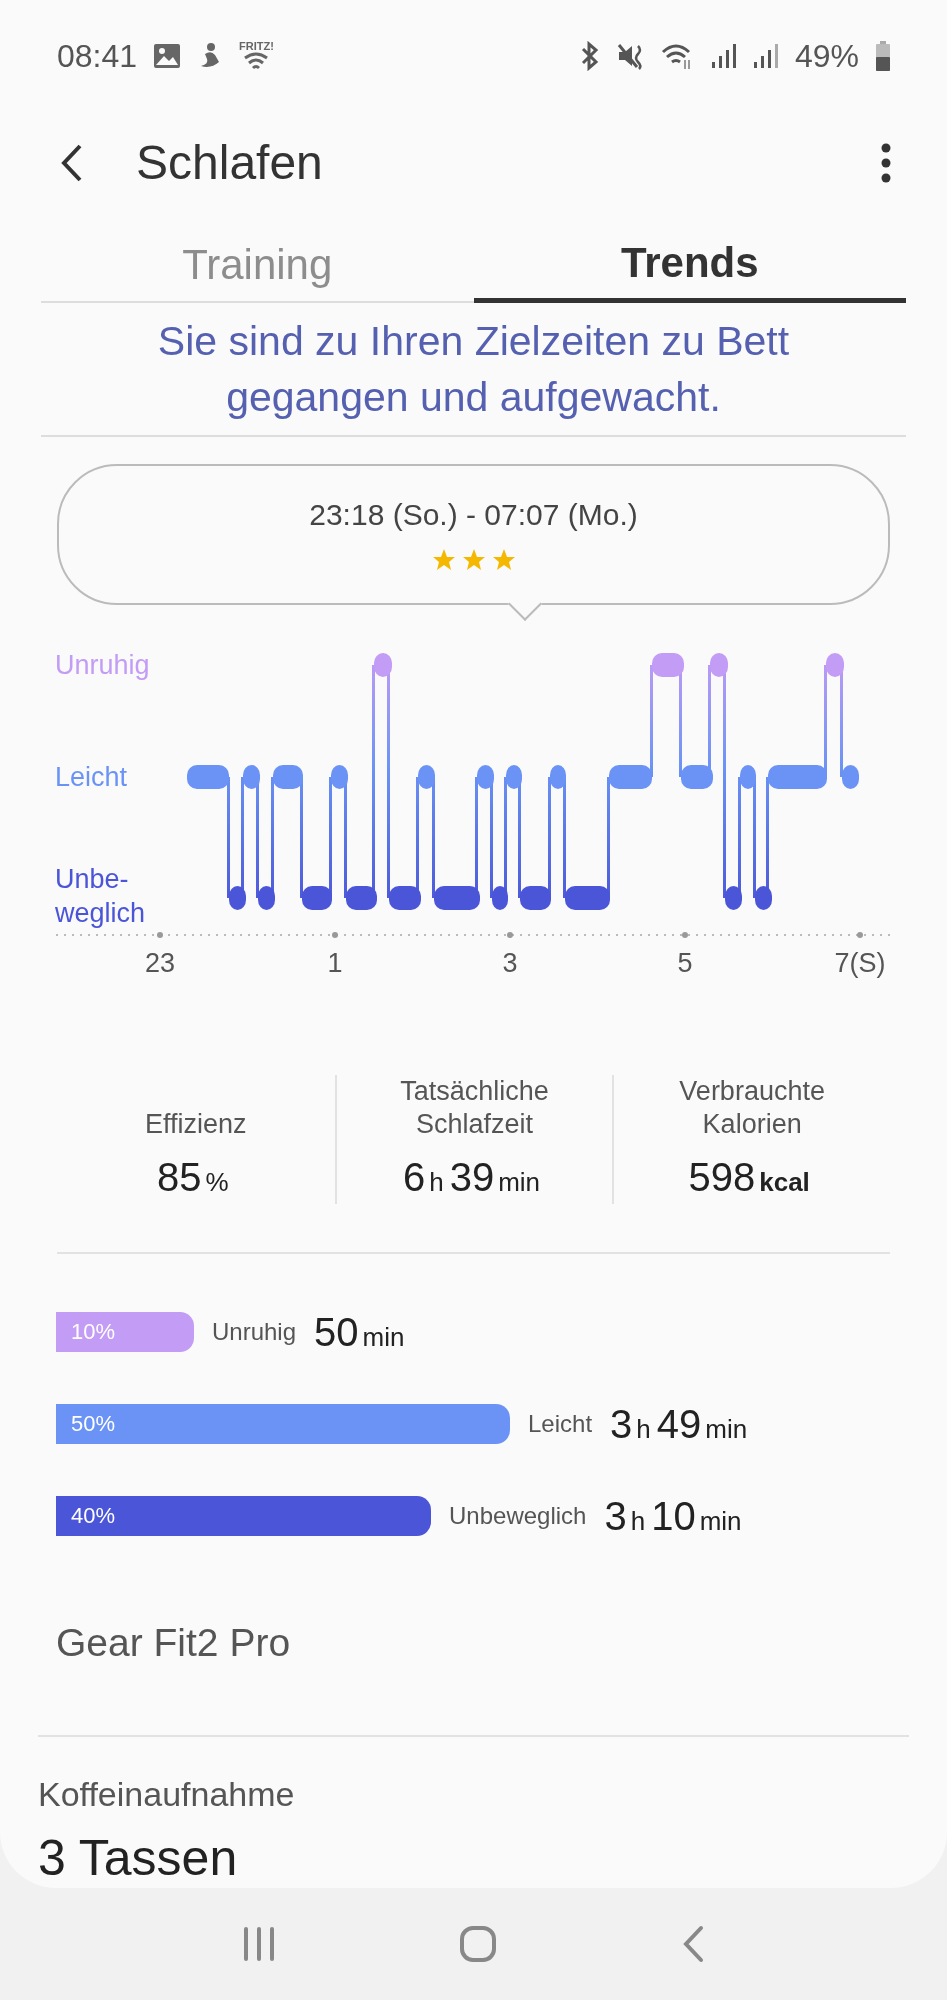 The height and width of the screenshot is (2000, 947). What do you see at coordinates (193, 1177) in the screenshot?
I see `stat-value: 85%` at bounding box center [193, 1177].